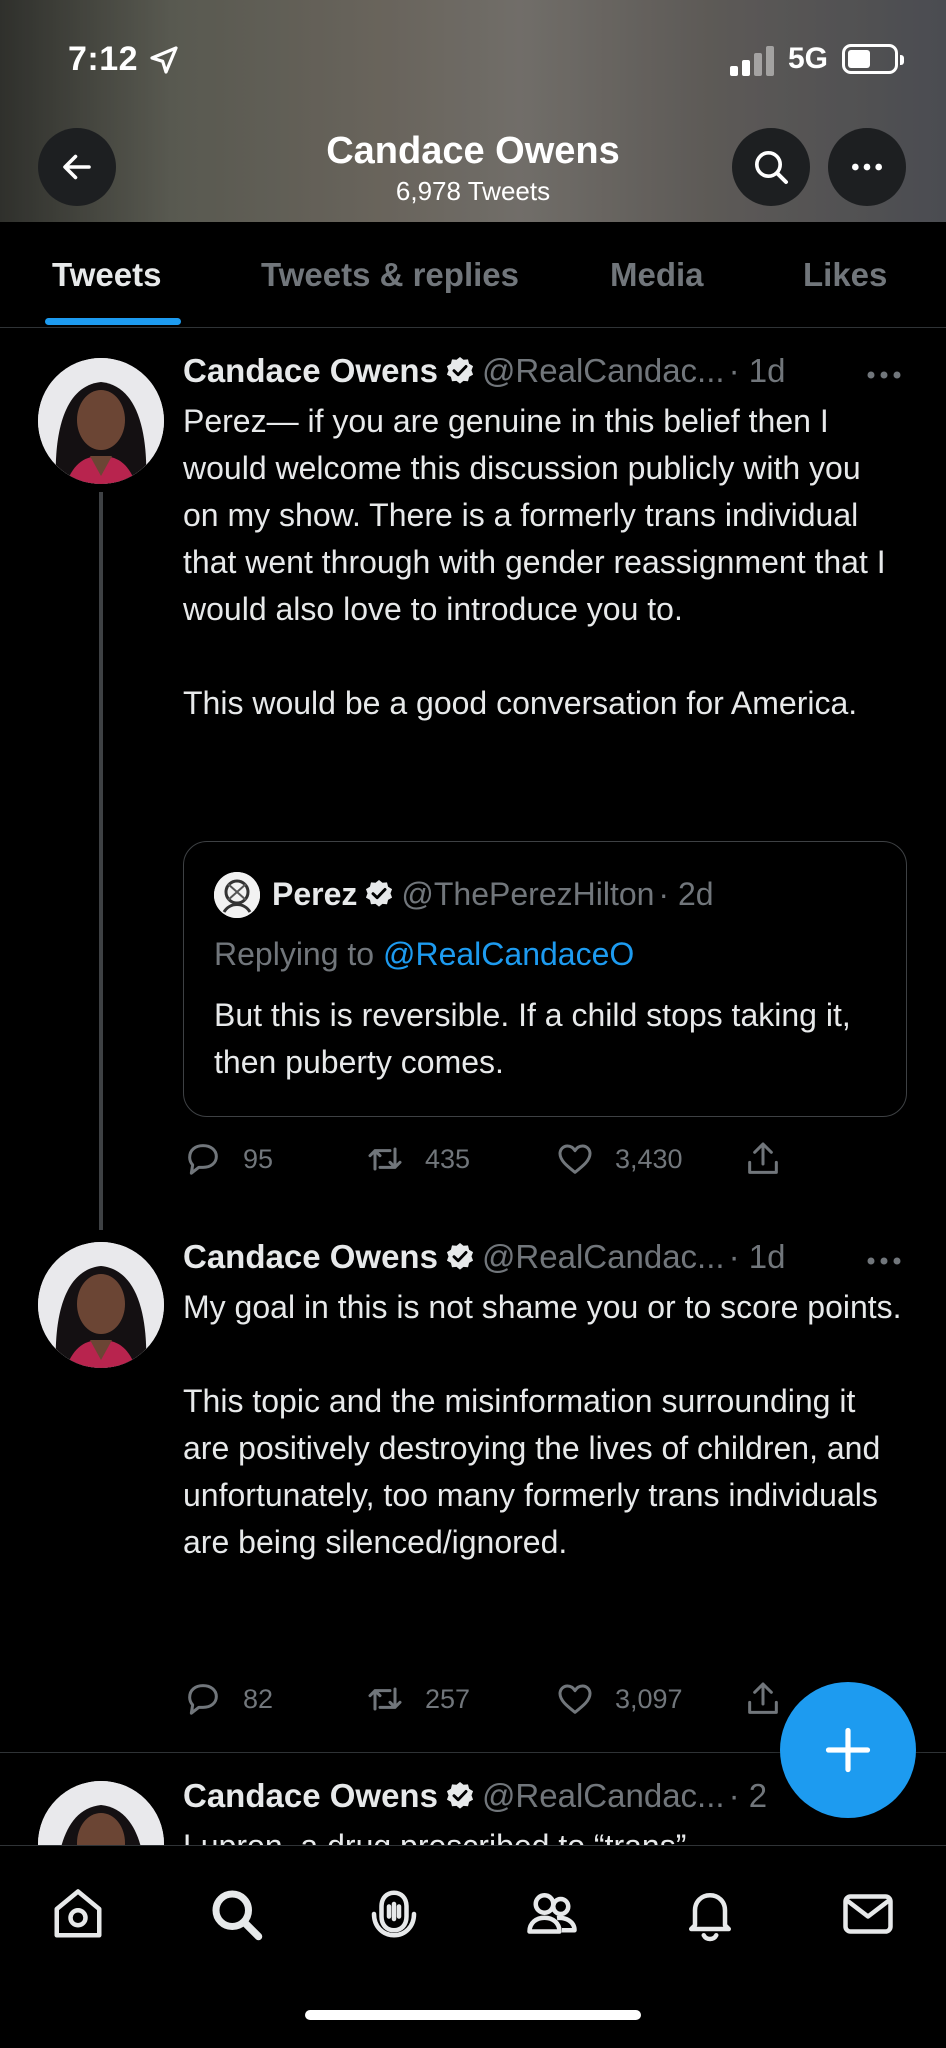 The width and height of the screenshot is (946, 2048). I want to click on profile-tabs: Tweets Tweets & replies Media Likes, so click(473, 275).